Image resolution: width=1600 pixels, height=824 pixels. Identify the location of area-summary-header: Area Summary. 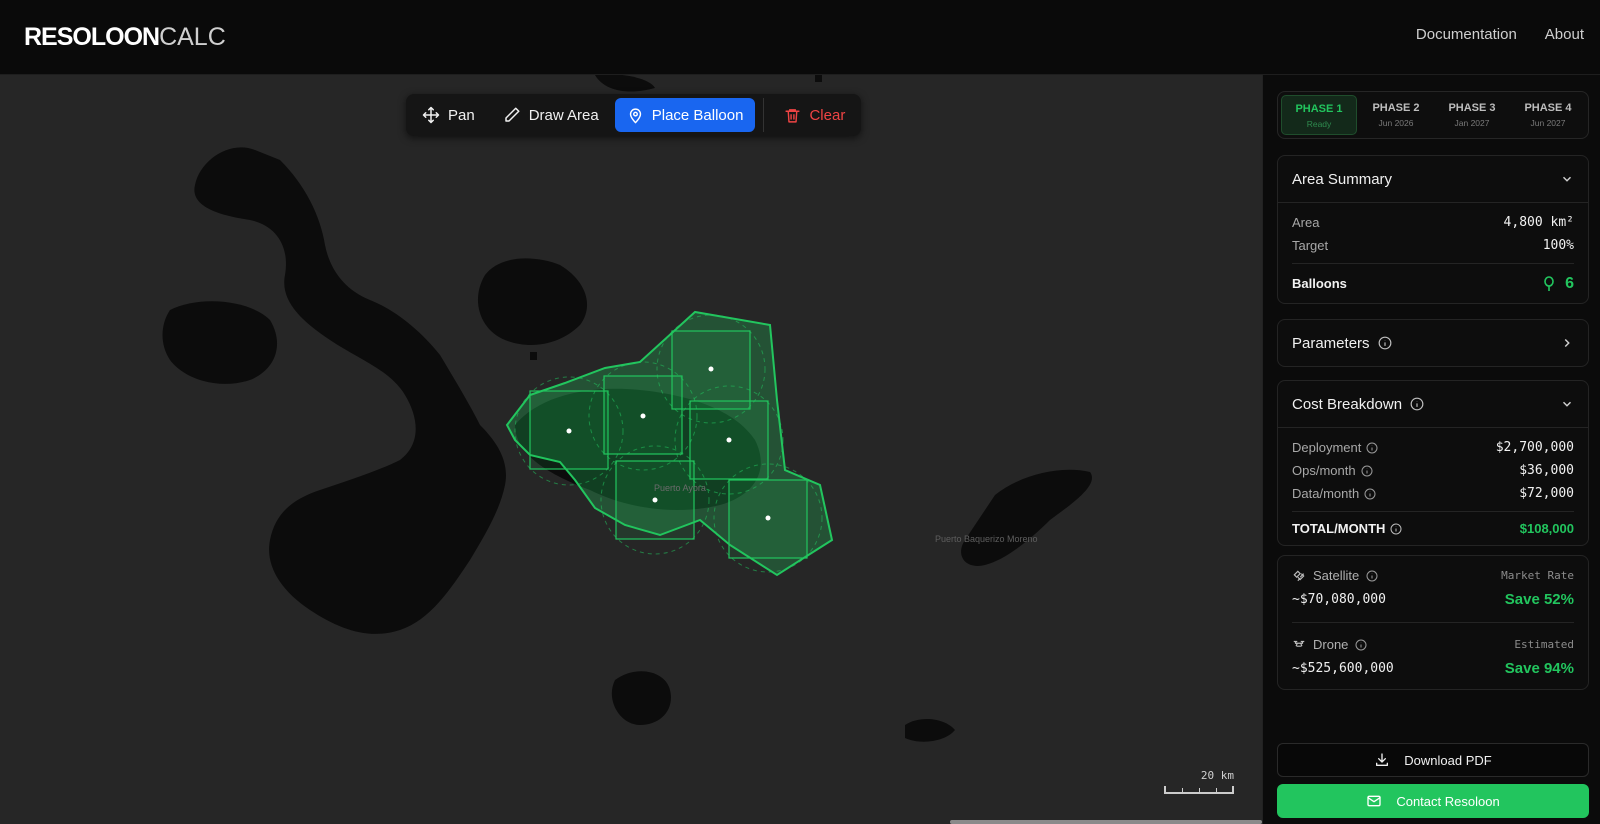
(1433, 179).